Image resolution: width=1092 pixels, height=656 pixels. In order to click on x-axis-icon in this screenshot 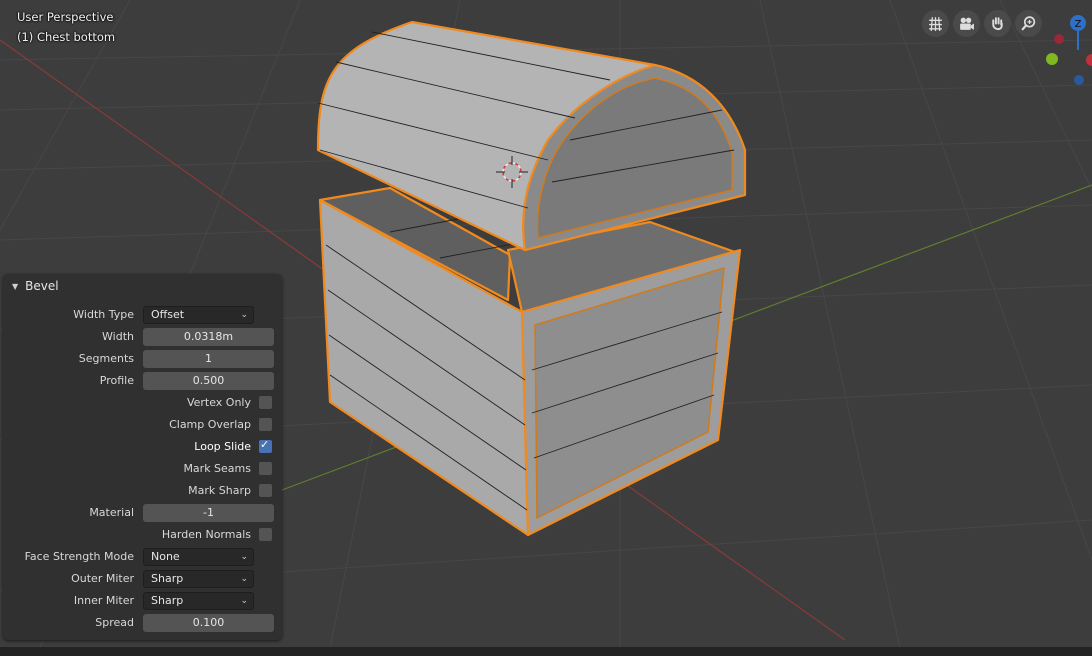, I will do `click(1089, 60)`.